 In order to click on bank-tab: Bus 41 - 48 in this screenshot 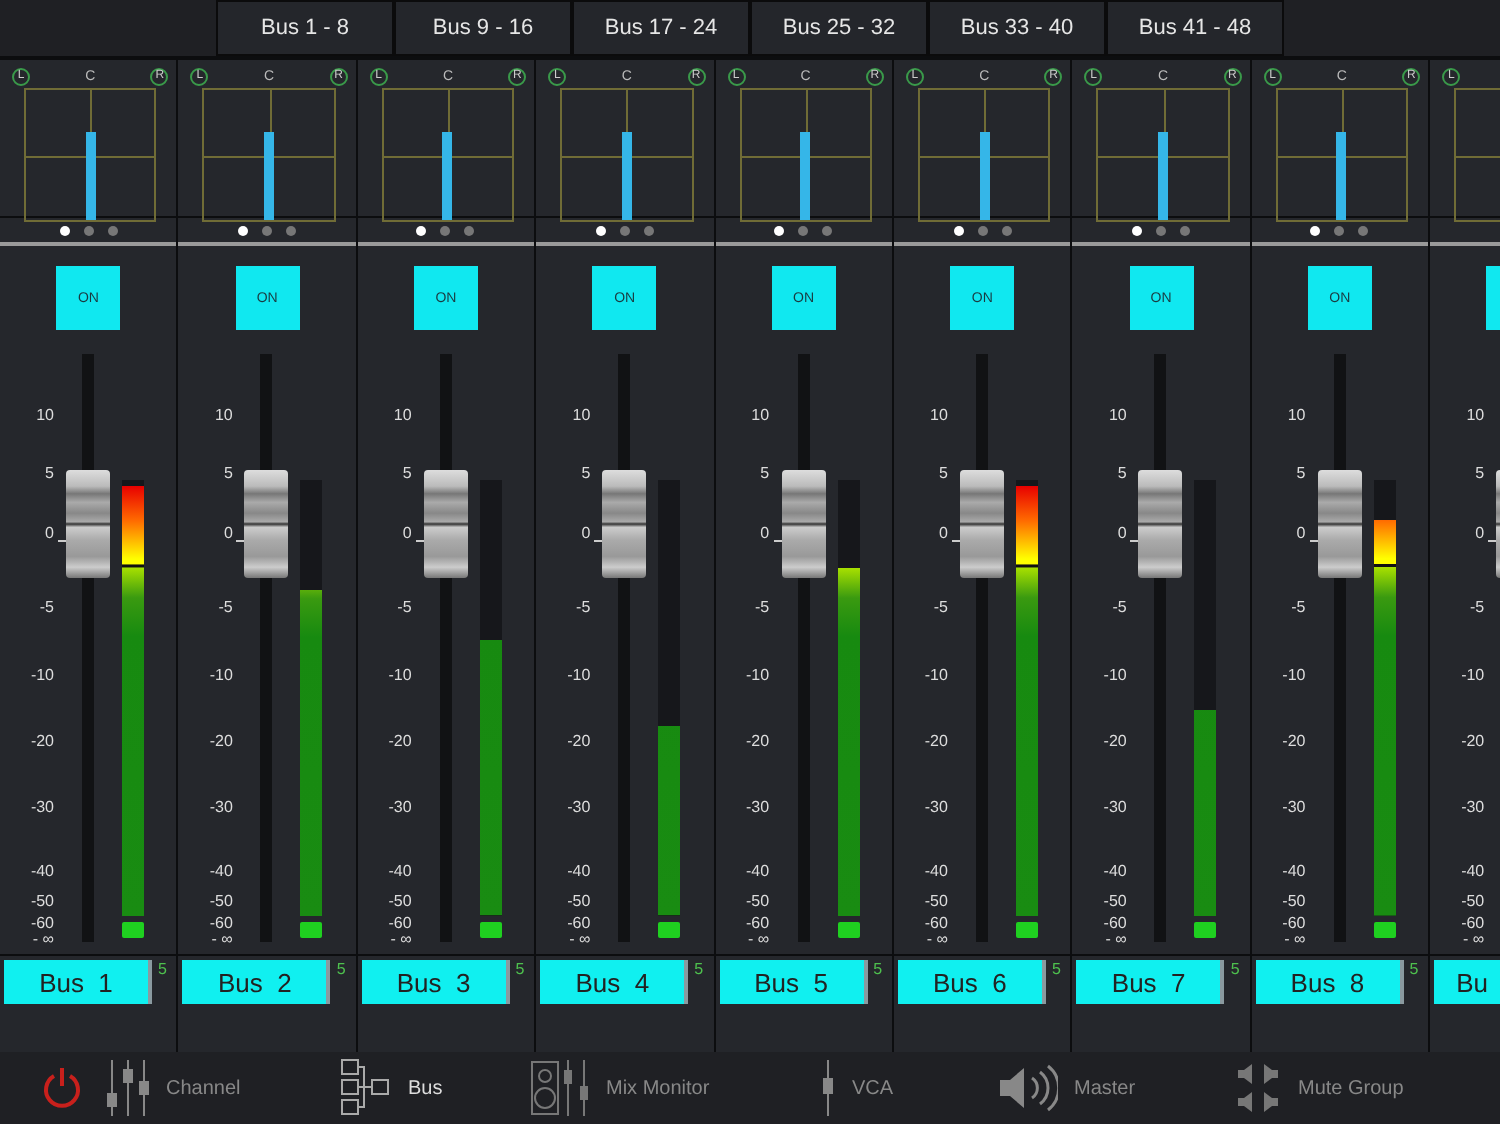, I will do `click(1195, 28)`.